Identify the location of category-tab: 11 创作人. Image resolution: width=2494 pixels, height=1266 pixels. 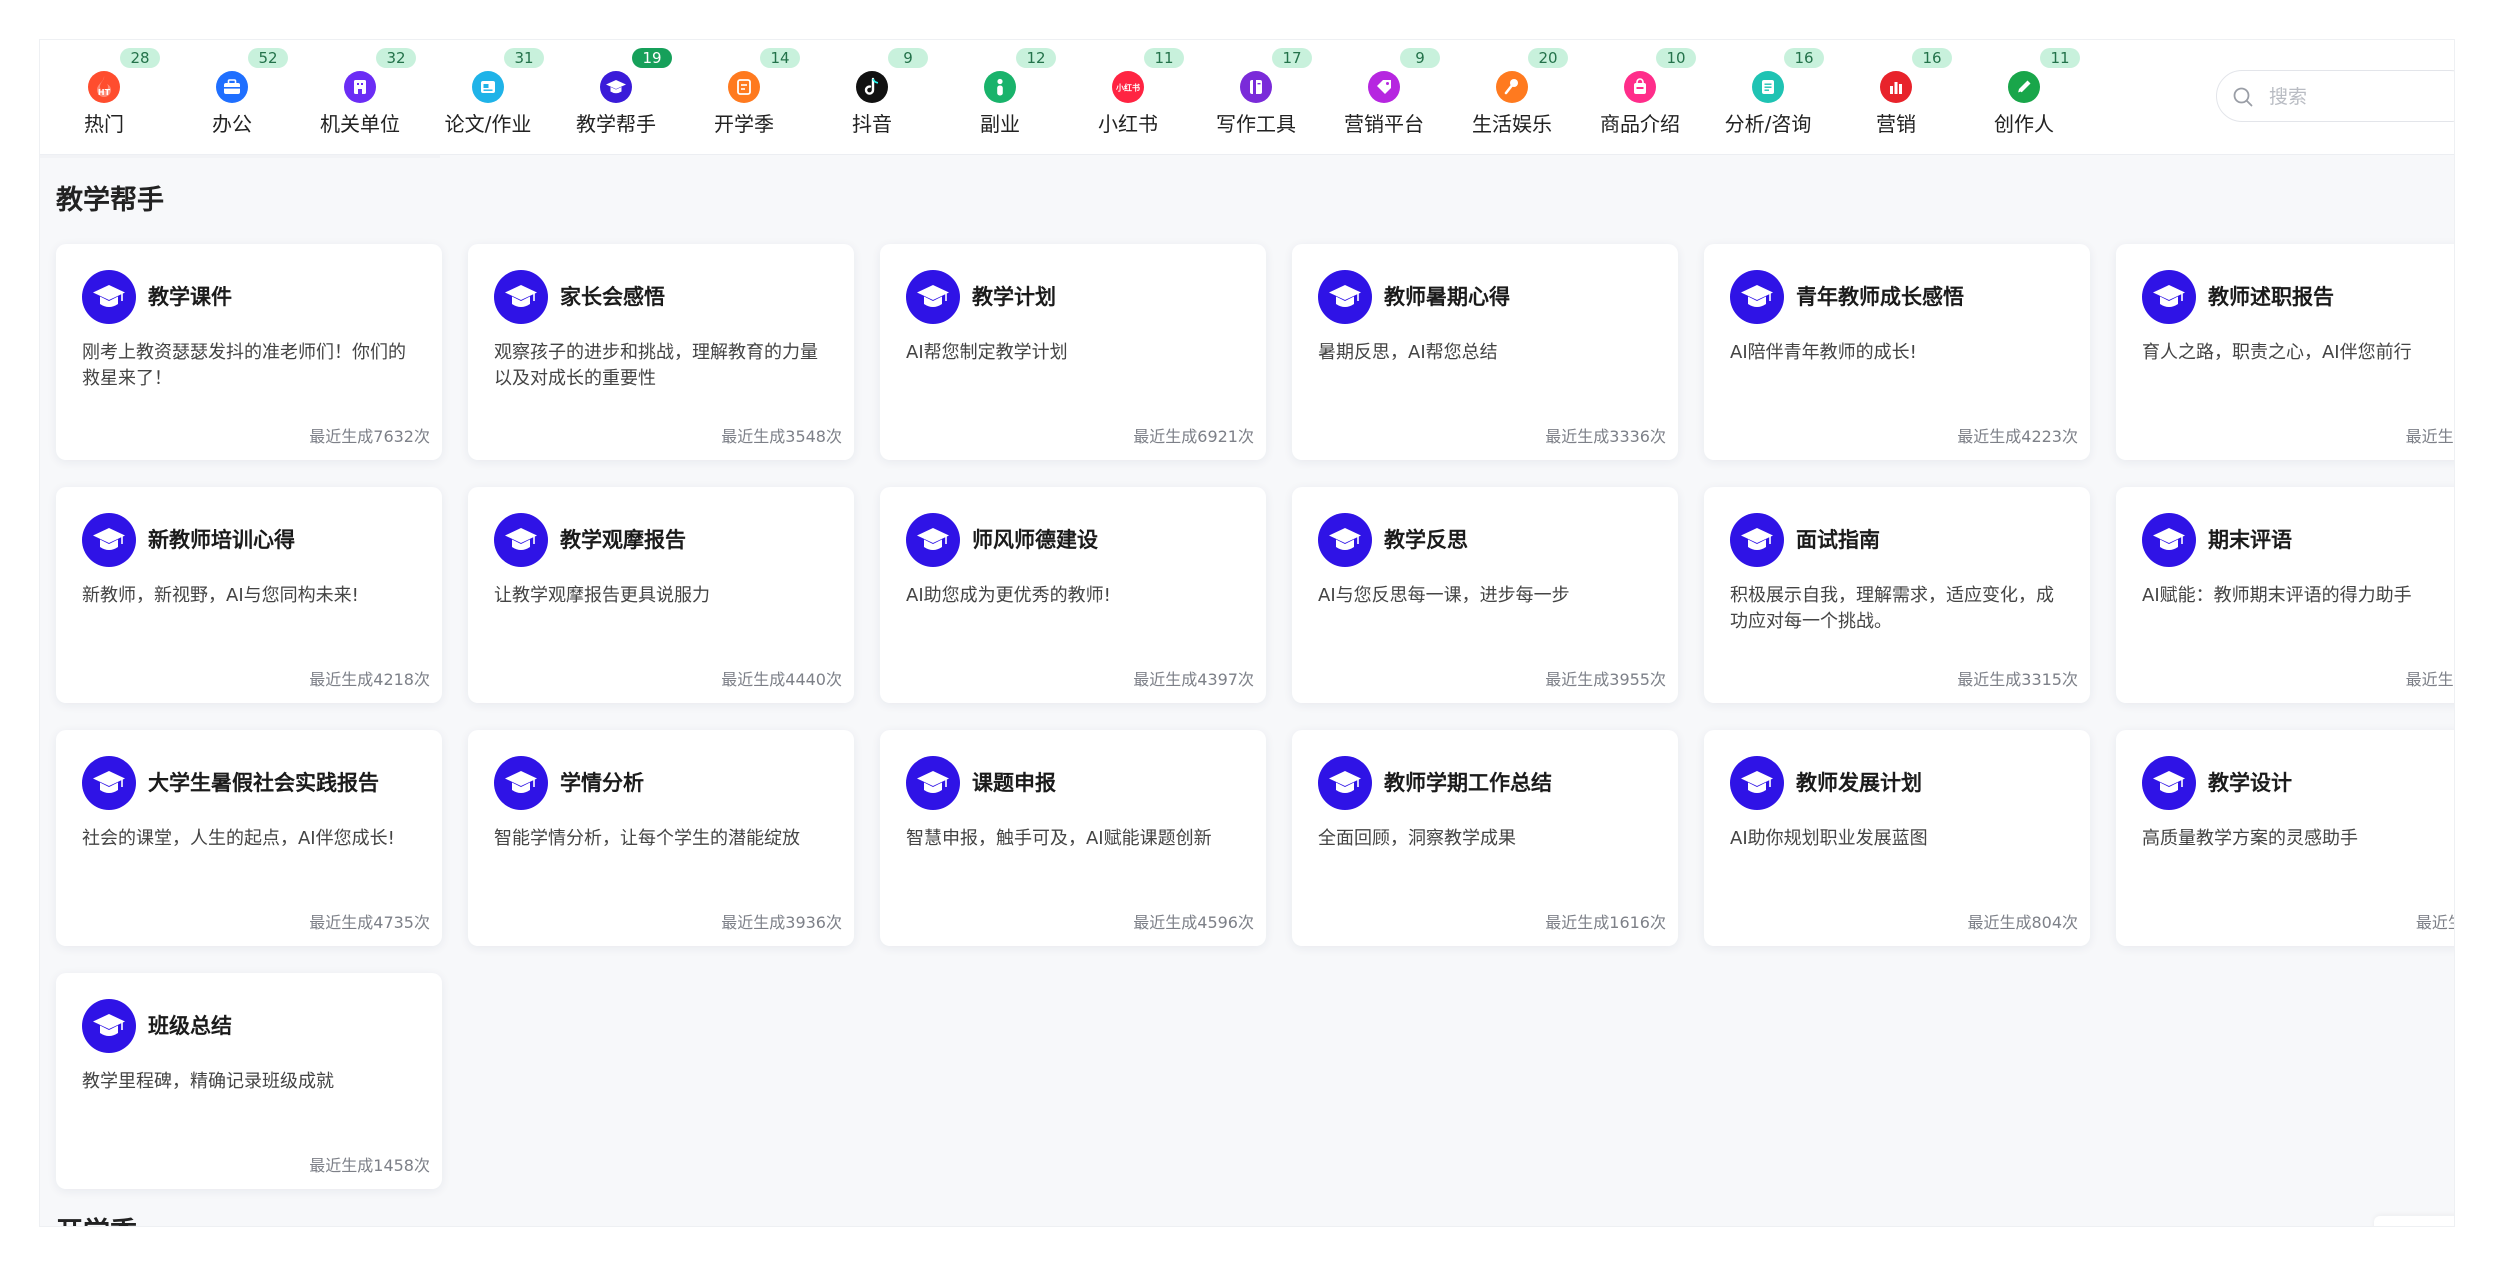
(2024, 97).